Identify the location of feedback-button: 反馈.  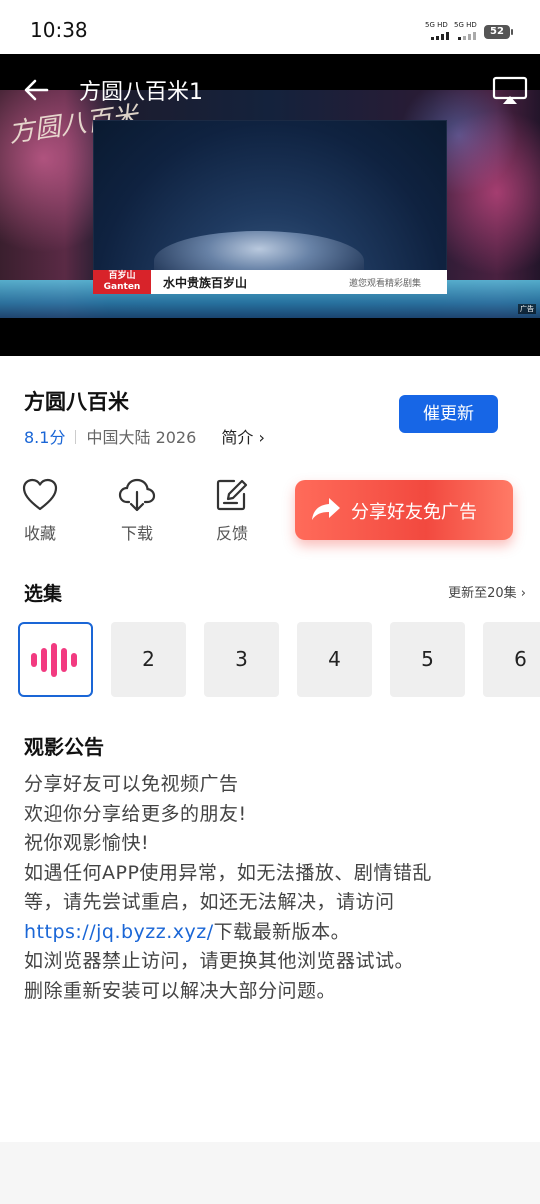
(232, 511).